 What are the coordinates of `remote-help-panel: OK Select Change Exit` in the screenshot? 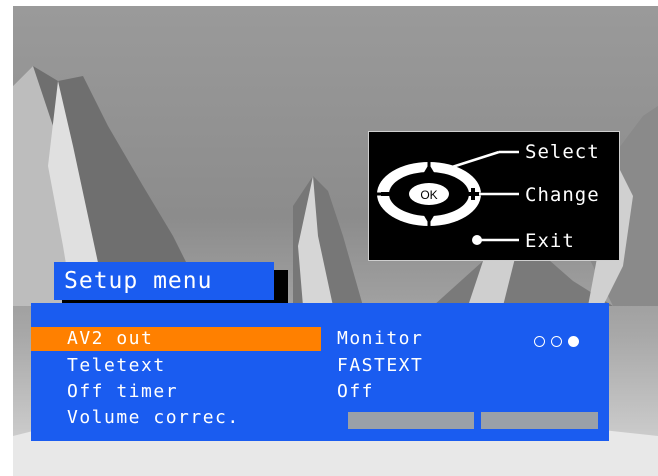 It's located at (494, 196).